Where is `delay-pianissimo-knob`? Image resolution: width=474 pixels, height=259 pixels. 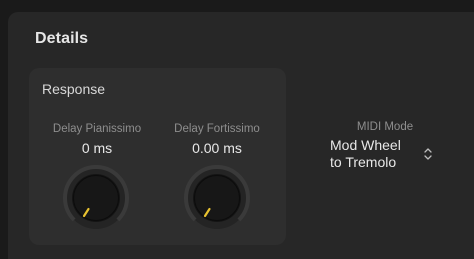 delay-pianissimo-knob is located at coordinates (96, 198).